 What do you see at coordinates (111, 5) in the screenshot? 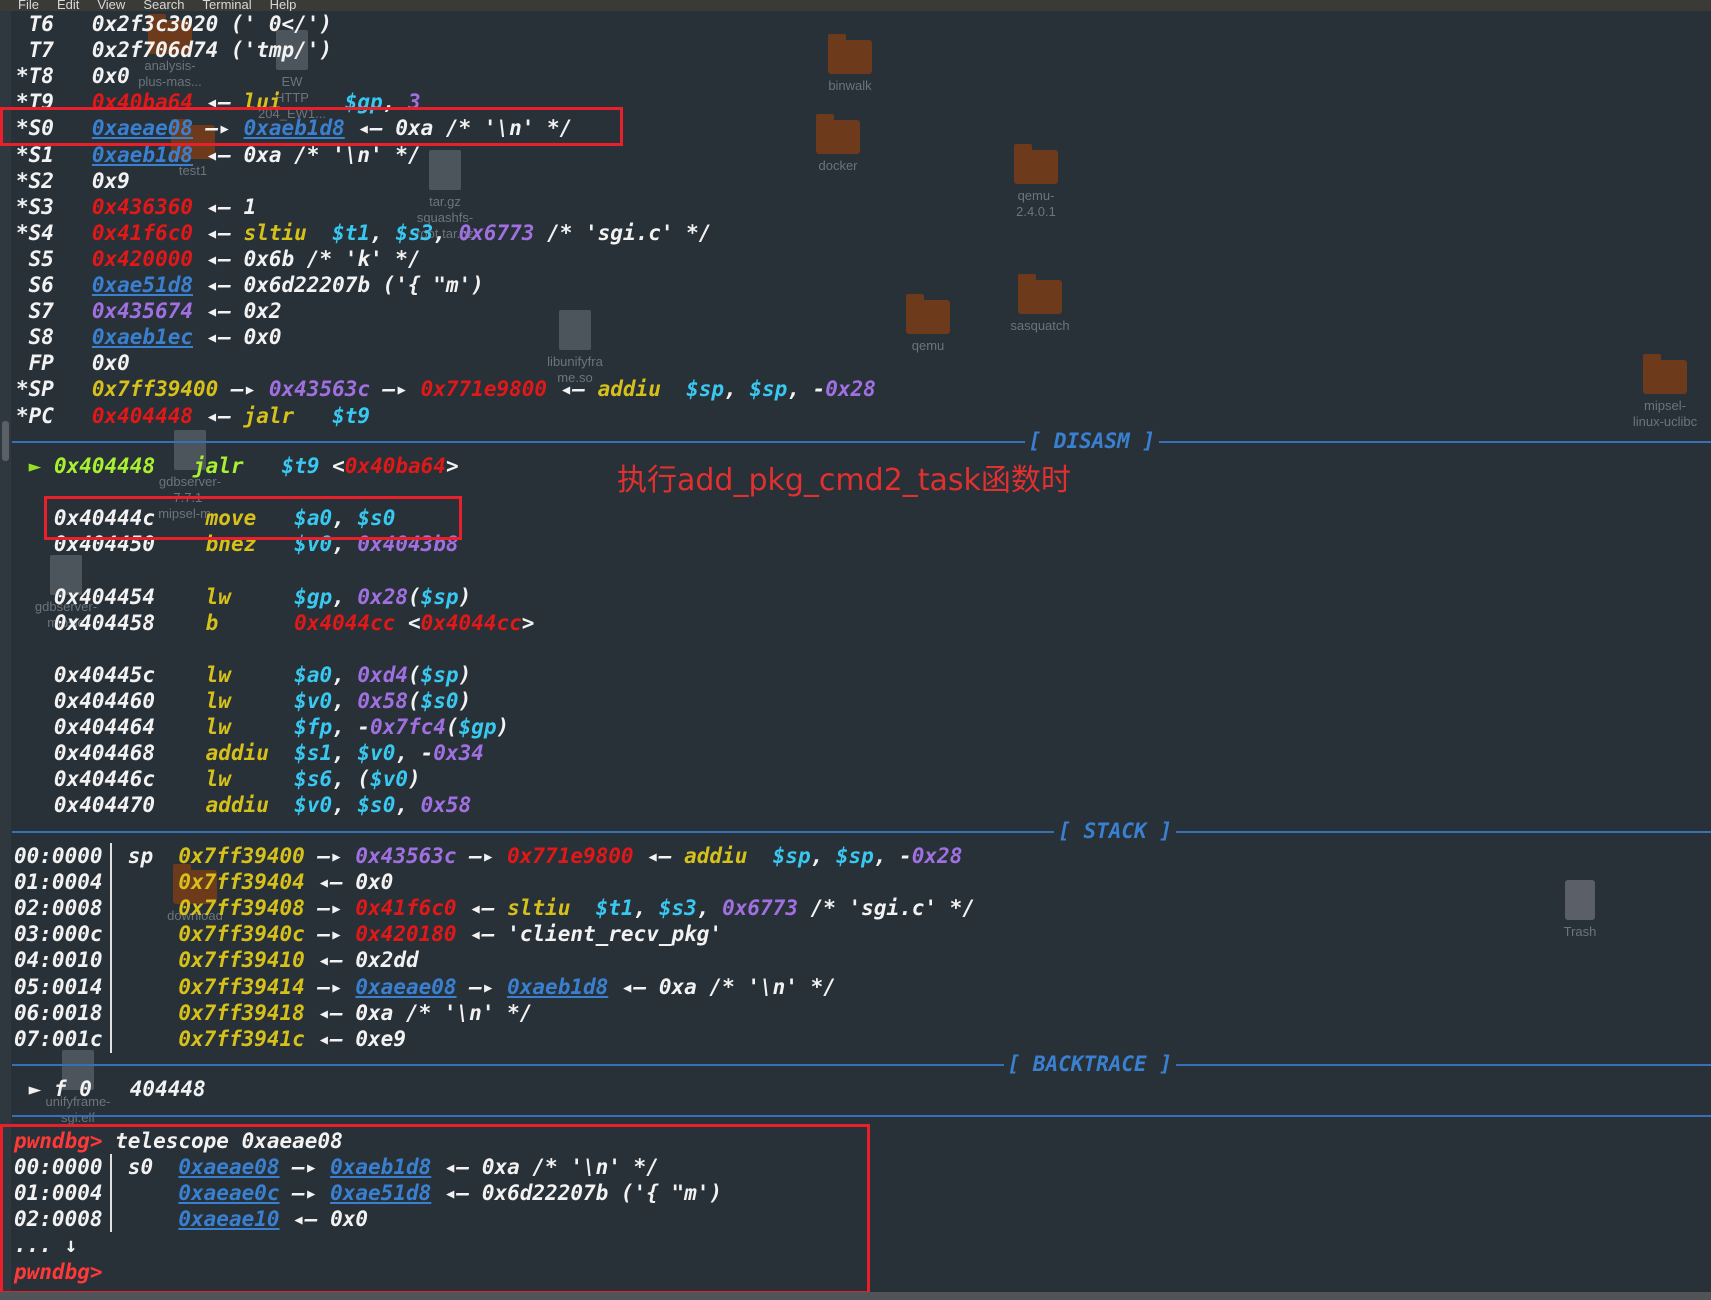
I see `menu-view: View` at bounding box center [111, 5].